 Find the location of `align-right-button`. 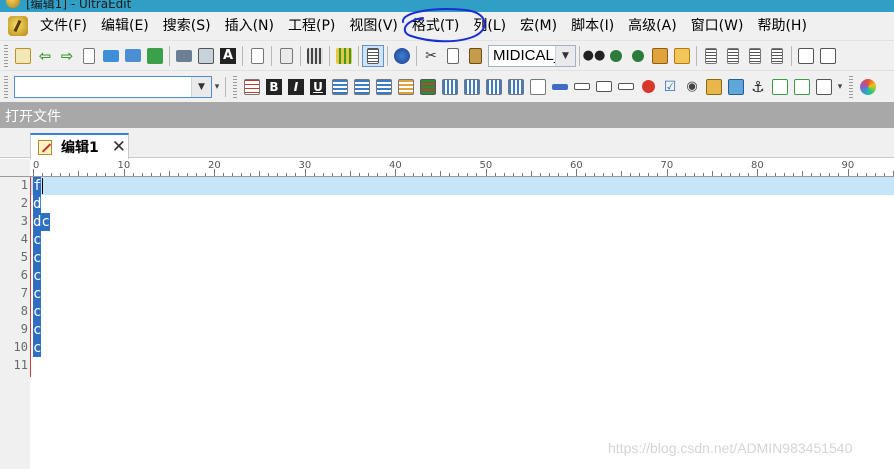

align-right-button is located at coordinates (755, 56).